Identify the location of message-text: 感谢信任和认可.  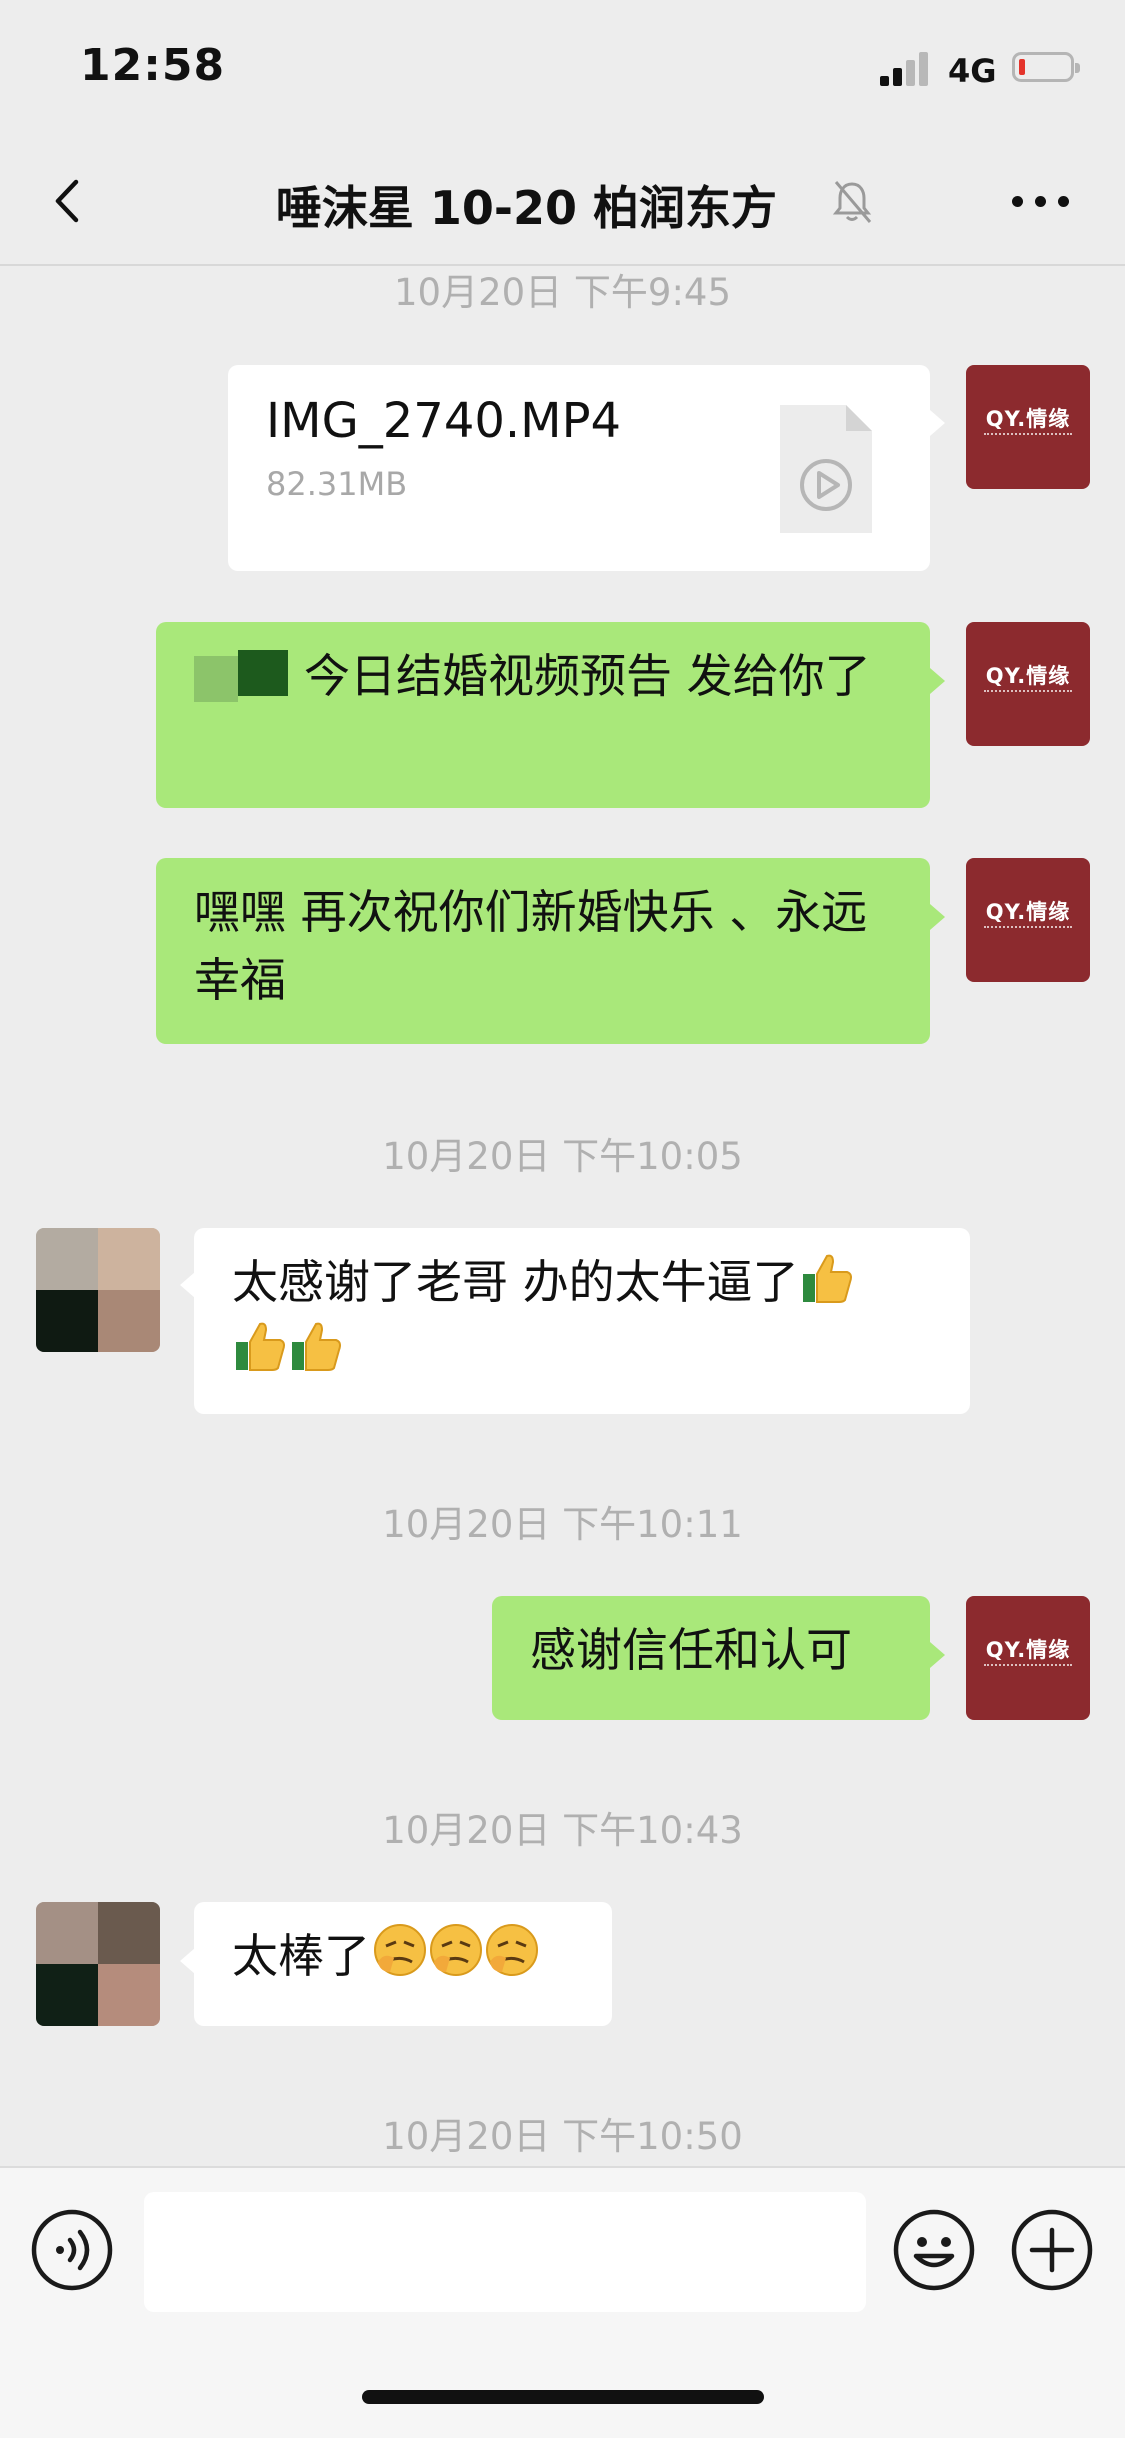
(691, 1650).